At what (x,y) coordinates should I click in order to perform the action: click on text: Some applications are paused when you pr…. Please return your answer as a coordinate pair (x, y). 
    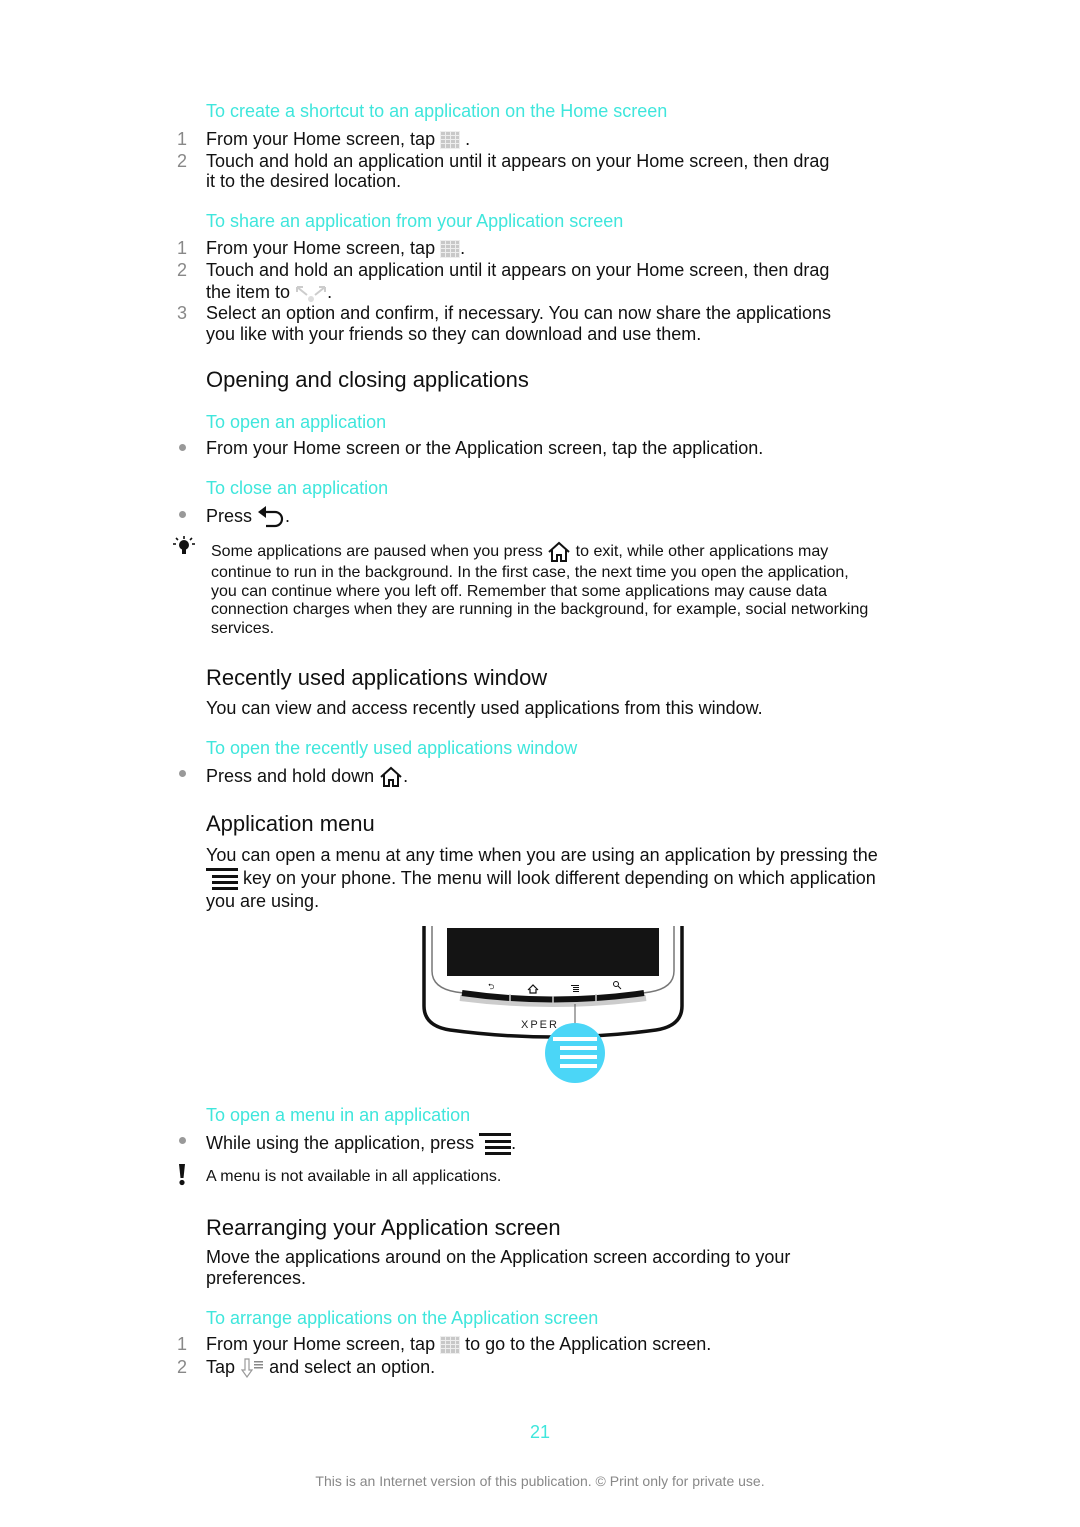
    Looking at the image, I should click on (377, 552).